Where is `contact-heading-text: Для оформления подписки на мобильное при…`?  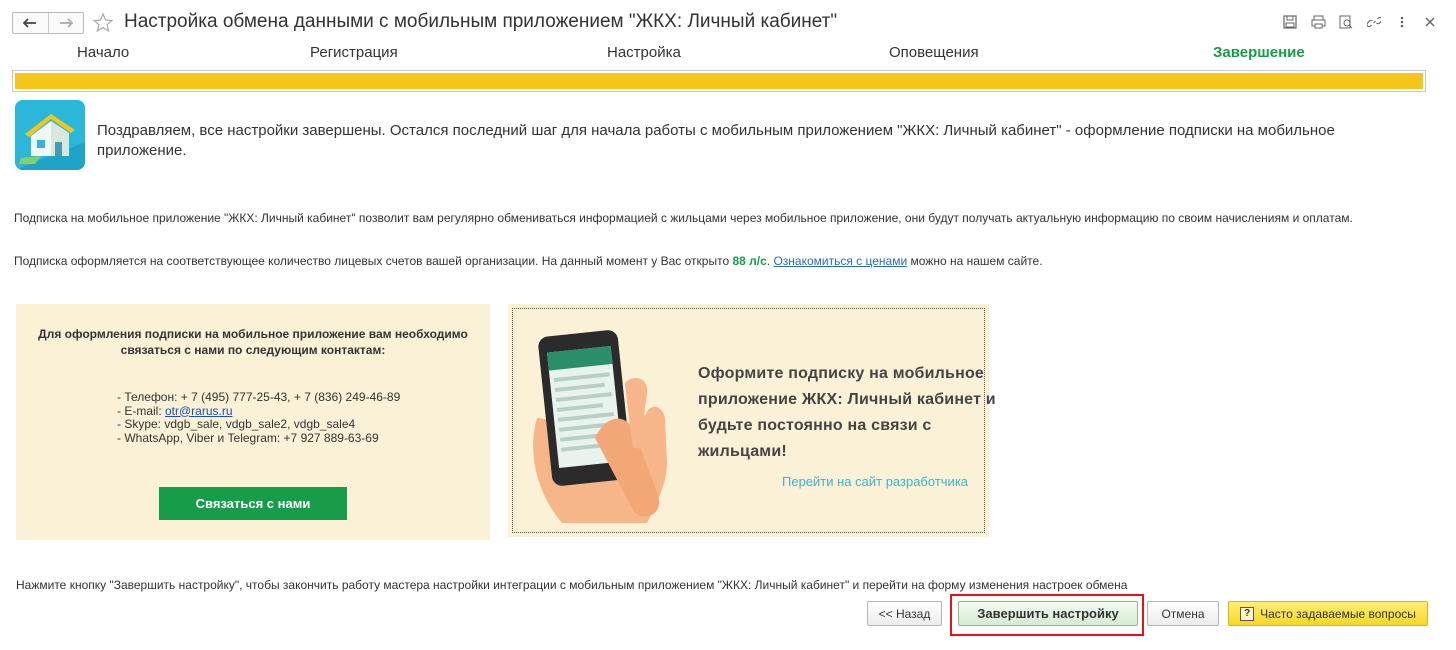 contact-heading-text: Для оформления подписки на мобильное при… is located at coordinates (253, 342).